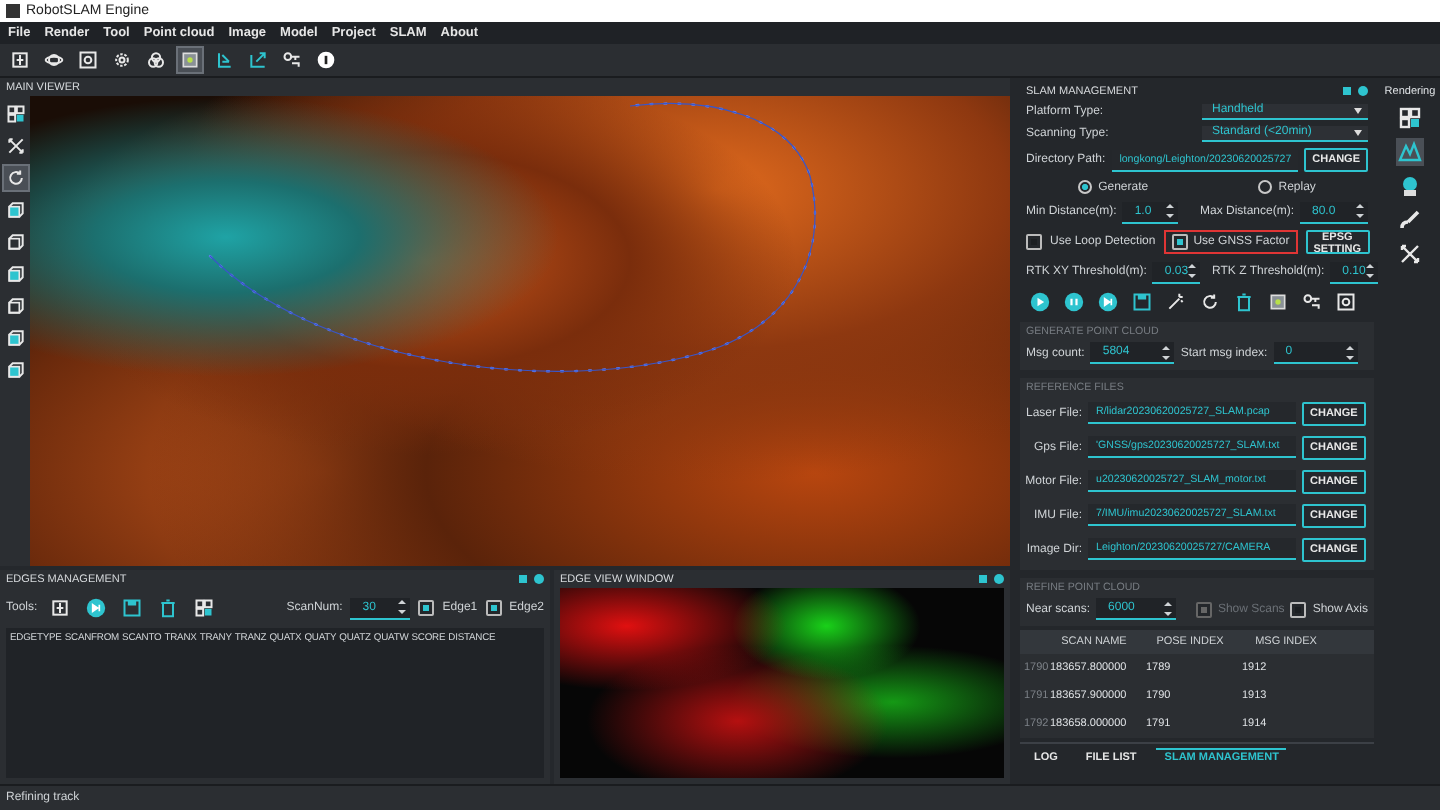 The height and width of the screenshot is (810, 1440). I want to click on edge-tool-button, so click(95, 608).